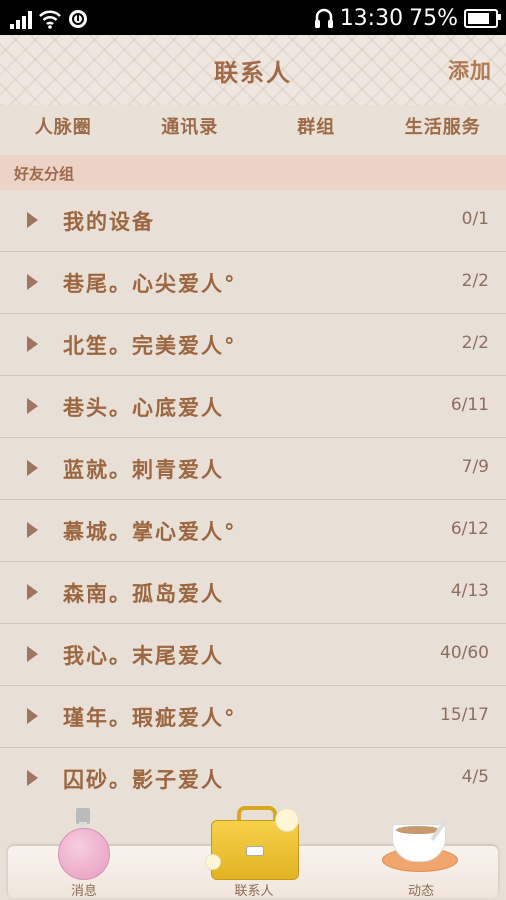 The height and width of the screenshot is (900, 506). I want to click on section-title: 好友分组, so click(44, 174).